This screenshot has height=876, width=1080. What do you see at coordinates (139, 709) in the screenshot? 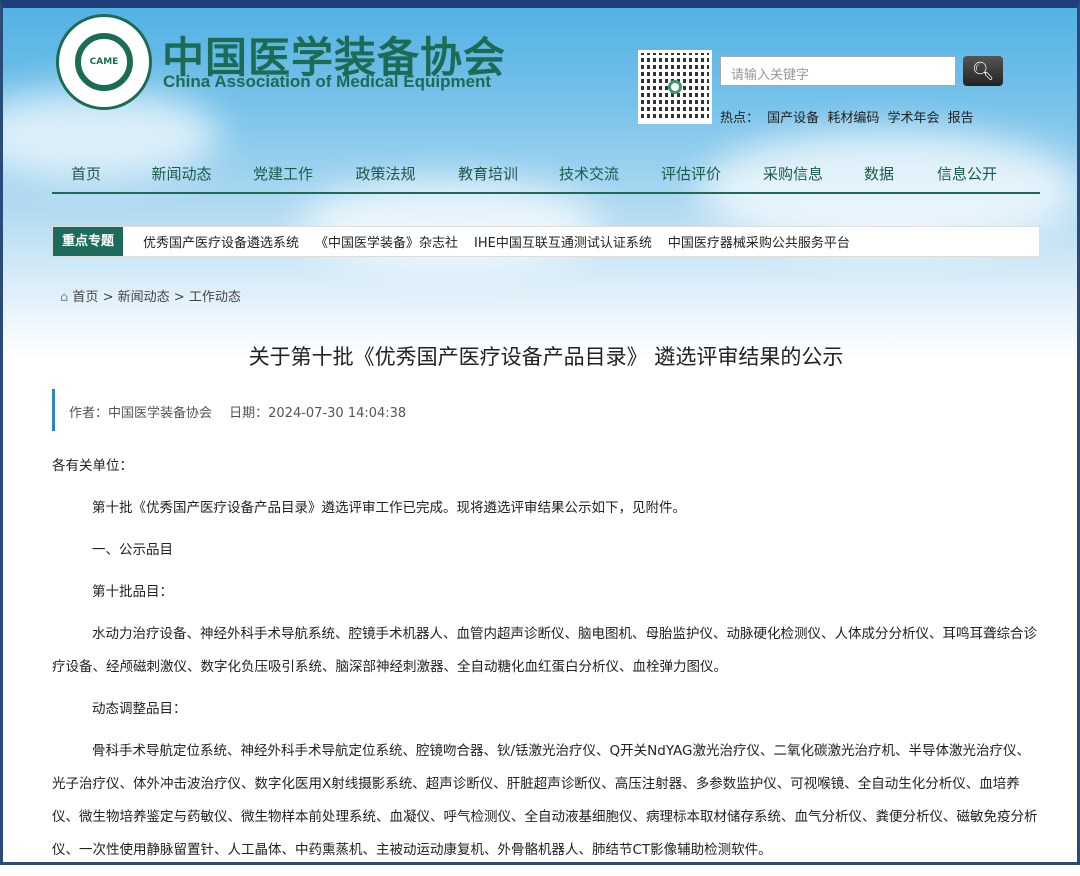
I see `paragraph: 动态调整品目：` at bounding box center [139, 709].